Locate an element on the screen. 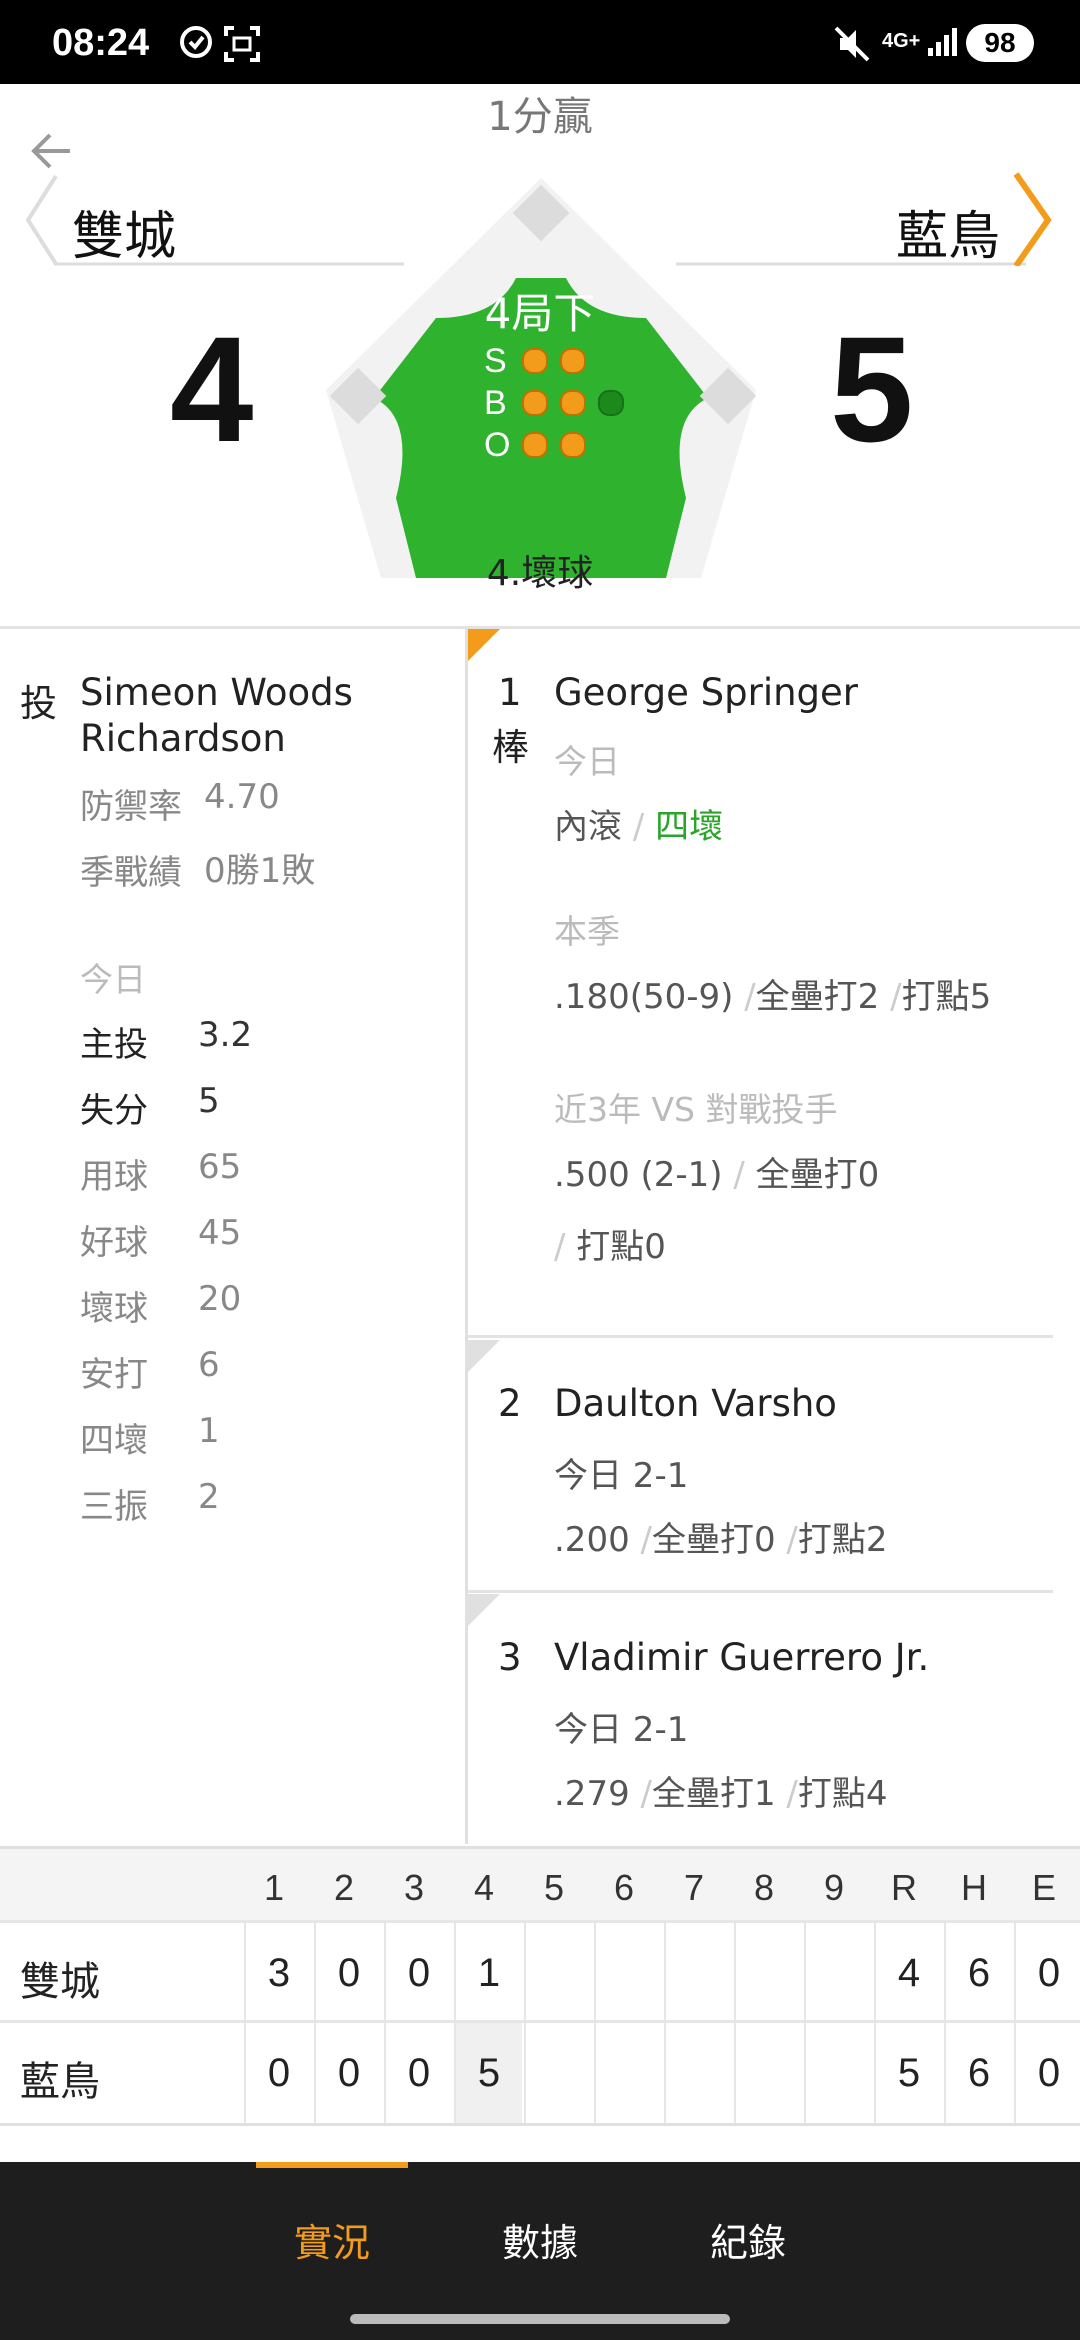 The width and height of the screenshot is (1080, 2340). stat-value: 6 is located at coordinates (209, 1365).